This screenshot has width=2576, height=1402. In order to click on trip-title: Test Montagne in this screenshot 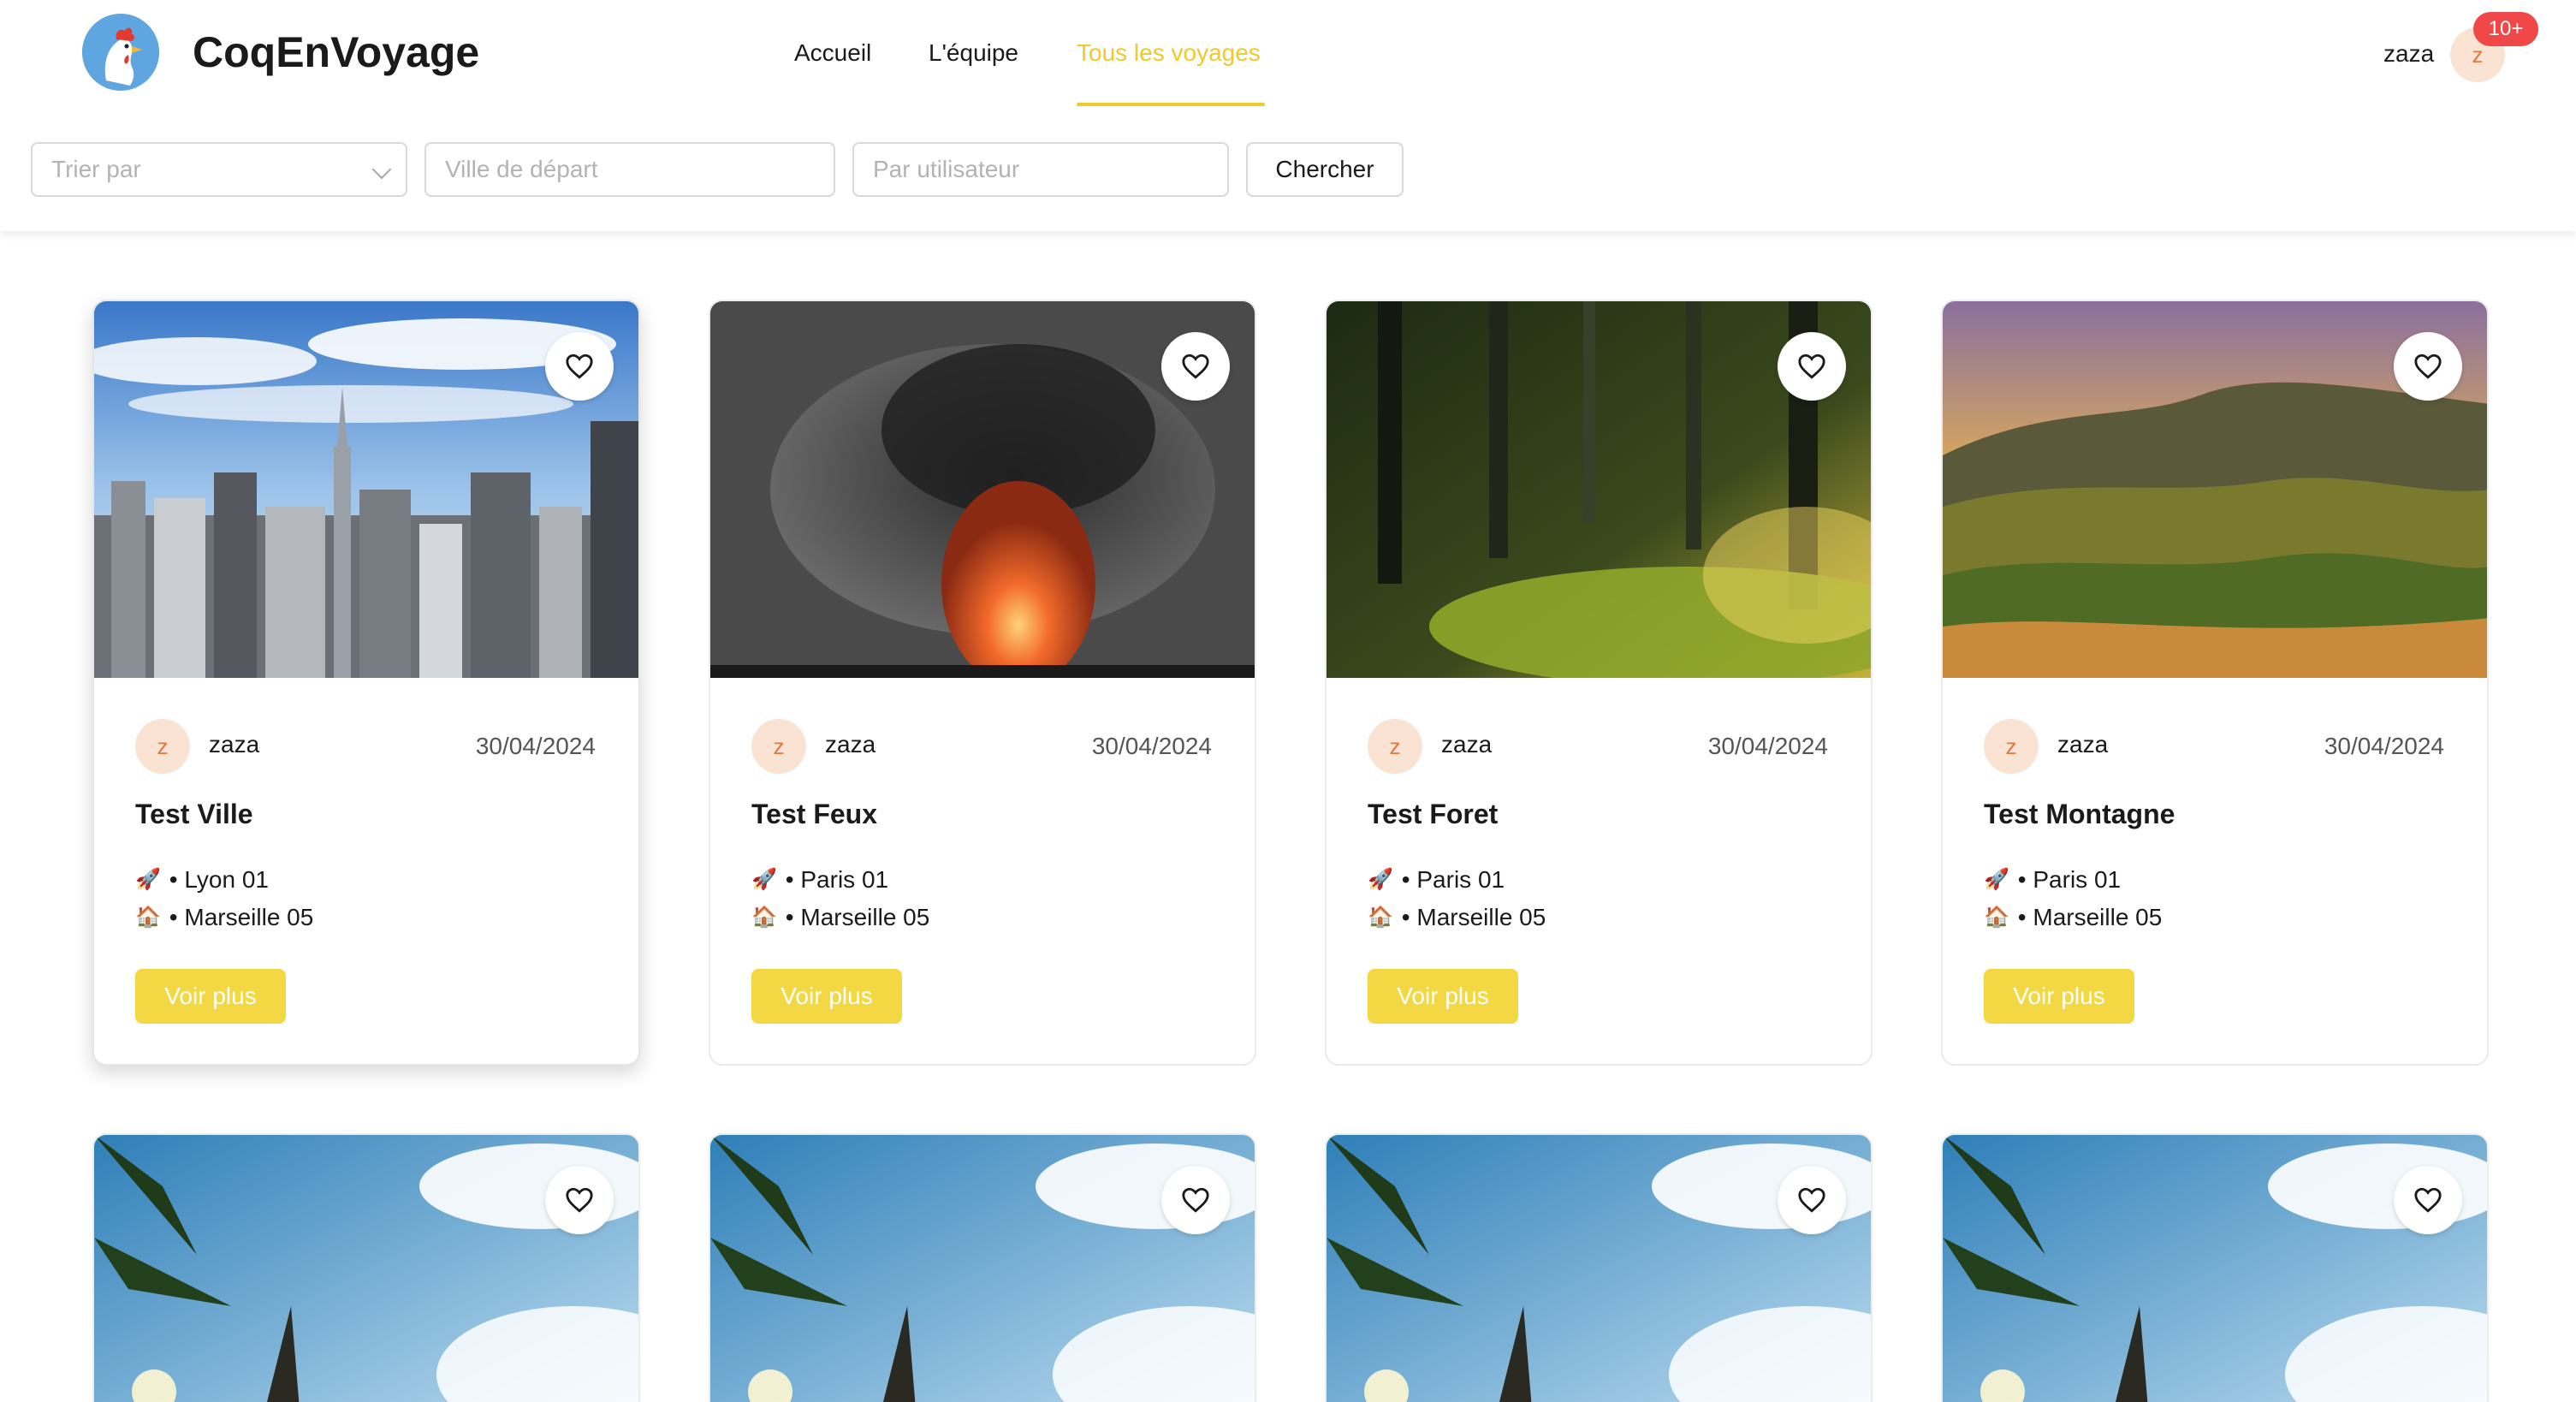, I will do `click(2079, 814)`.